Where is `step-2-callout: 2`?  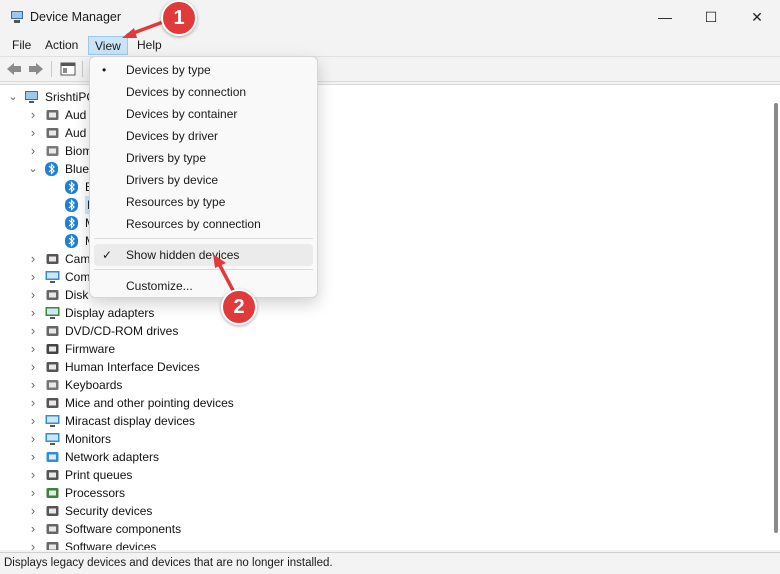
step-2-callout: 2 is located at coordinates (239, 307).